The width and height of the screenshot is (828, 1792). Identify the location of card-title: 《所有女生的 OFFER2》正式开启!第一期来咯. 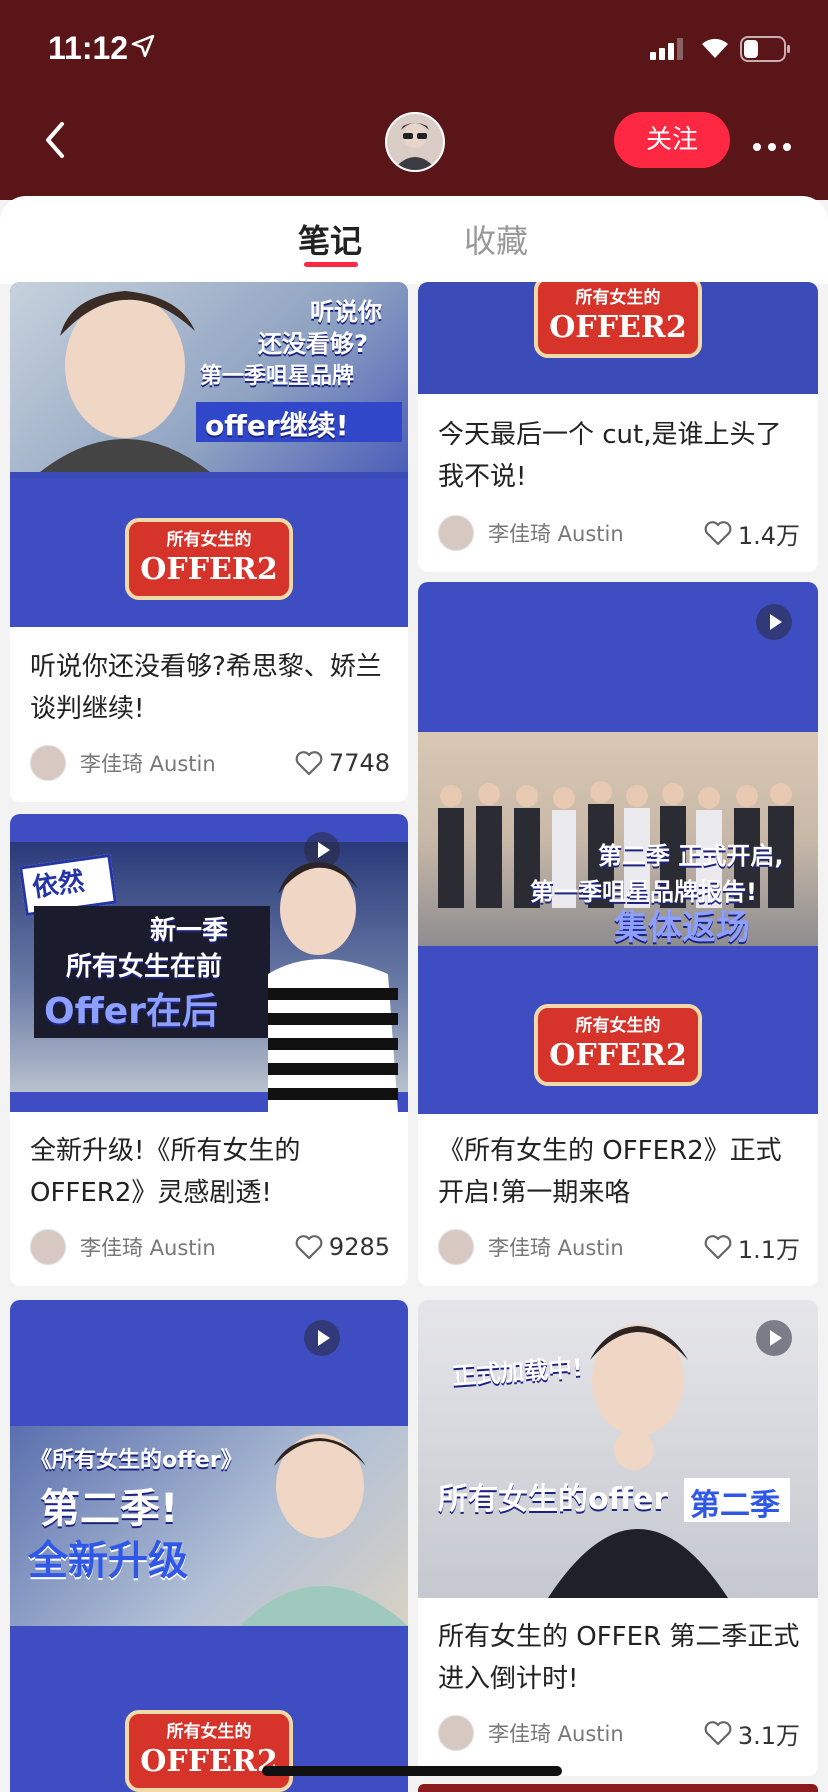
(610, 1172).